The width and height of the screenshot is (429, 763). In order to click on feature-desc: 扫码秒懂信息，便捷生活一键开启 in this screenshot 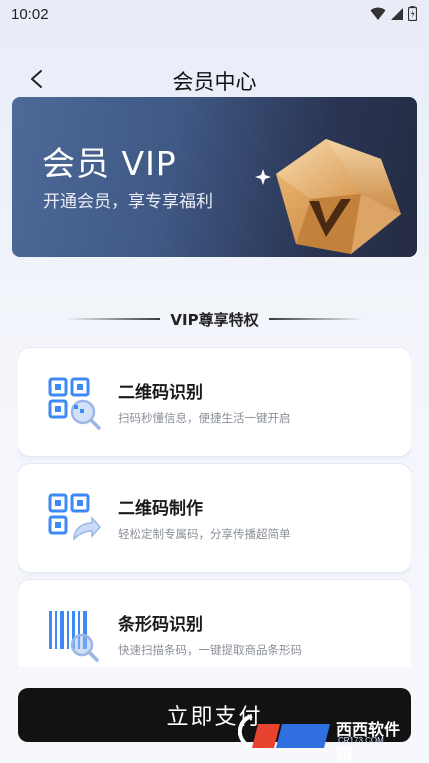, I will do `click(204, 418)`.